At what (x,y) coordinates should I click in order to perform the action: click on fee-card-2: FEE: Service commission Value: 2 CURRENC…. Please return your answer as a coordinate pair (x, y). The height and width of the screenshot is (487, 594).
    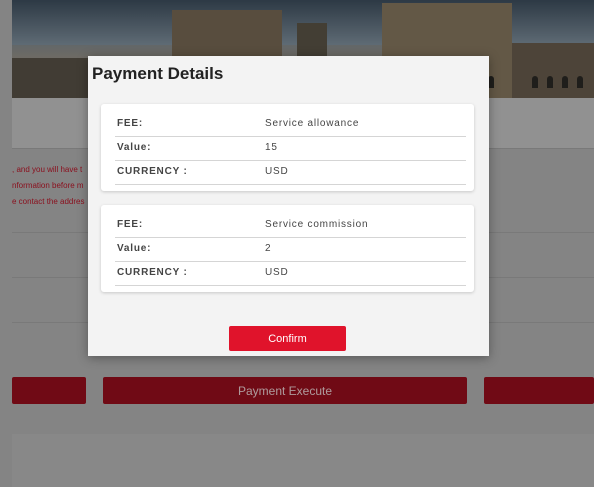
    Looking at the image, I should click on (287, 248).